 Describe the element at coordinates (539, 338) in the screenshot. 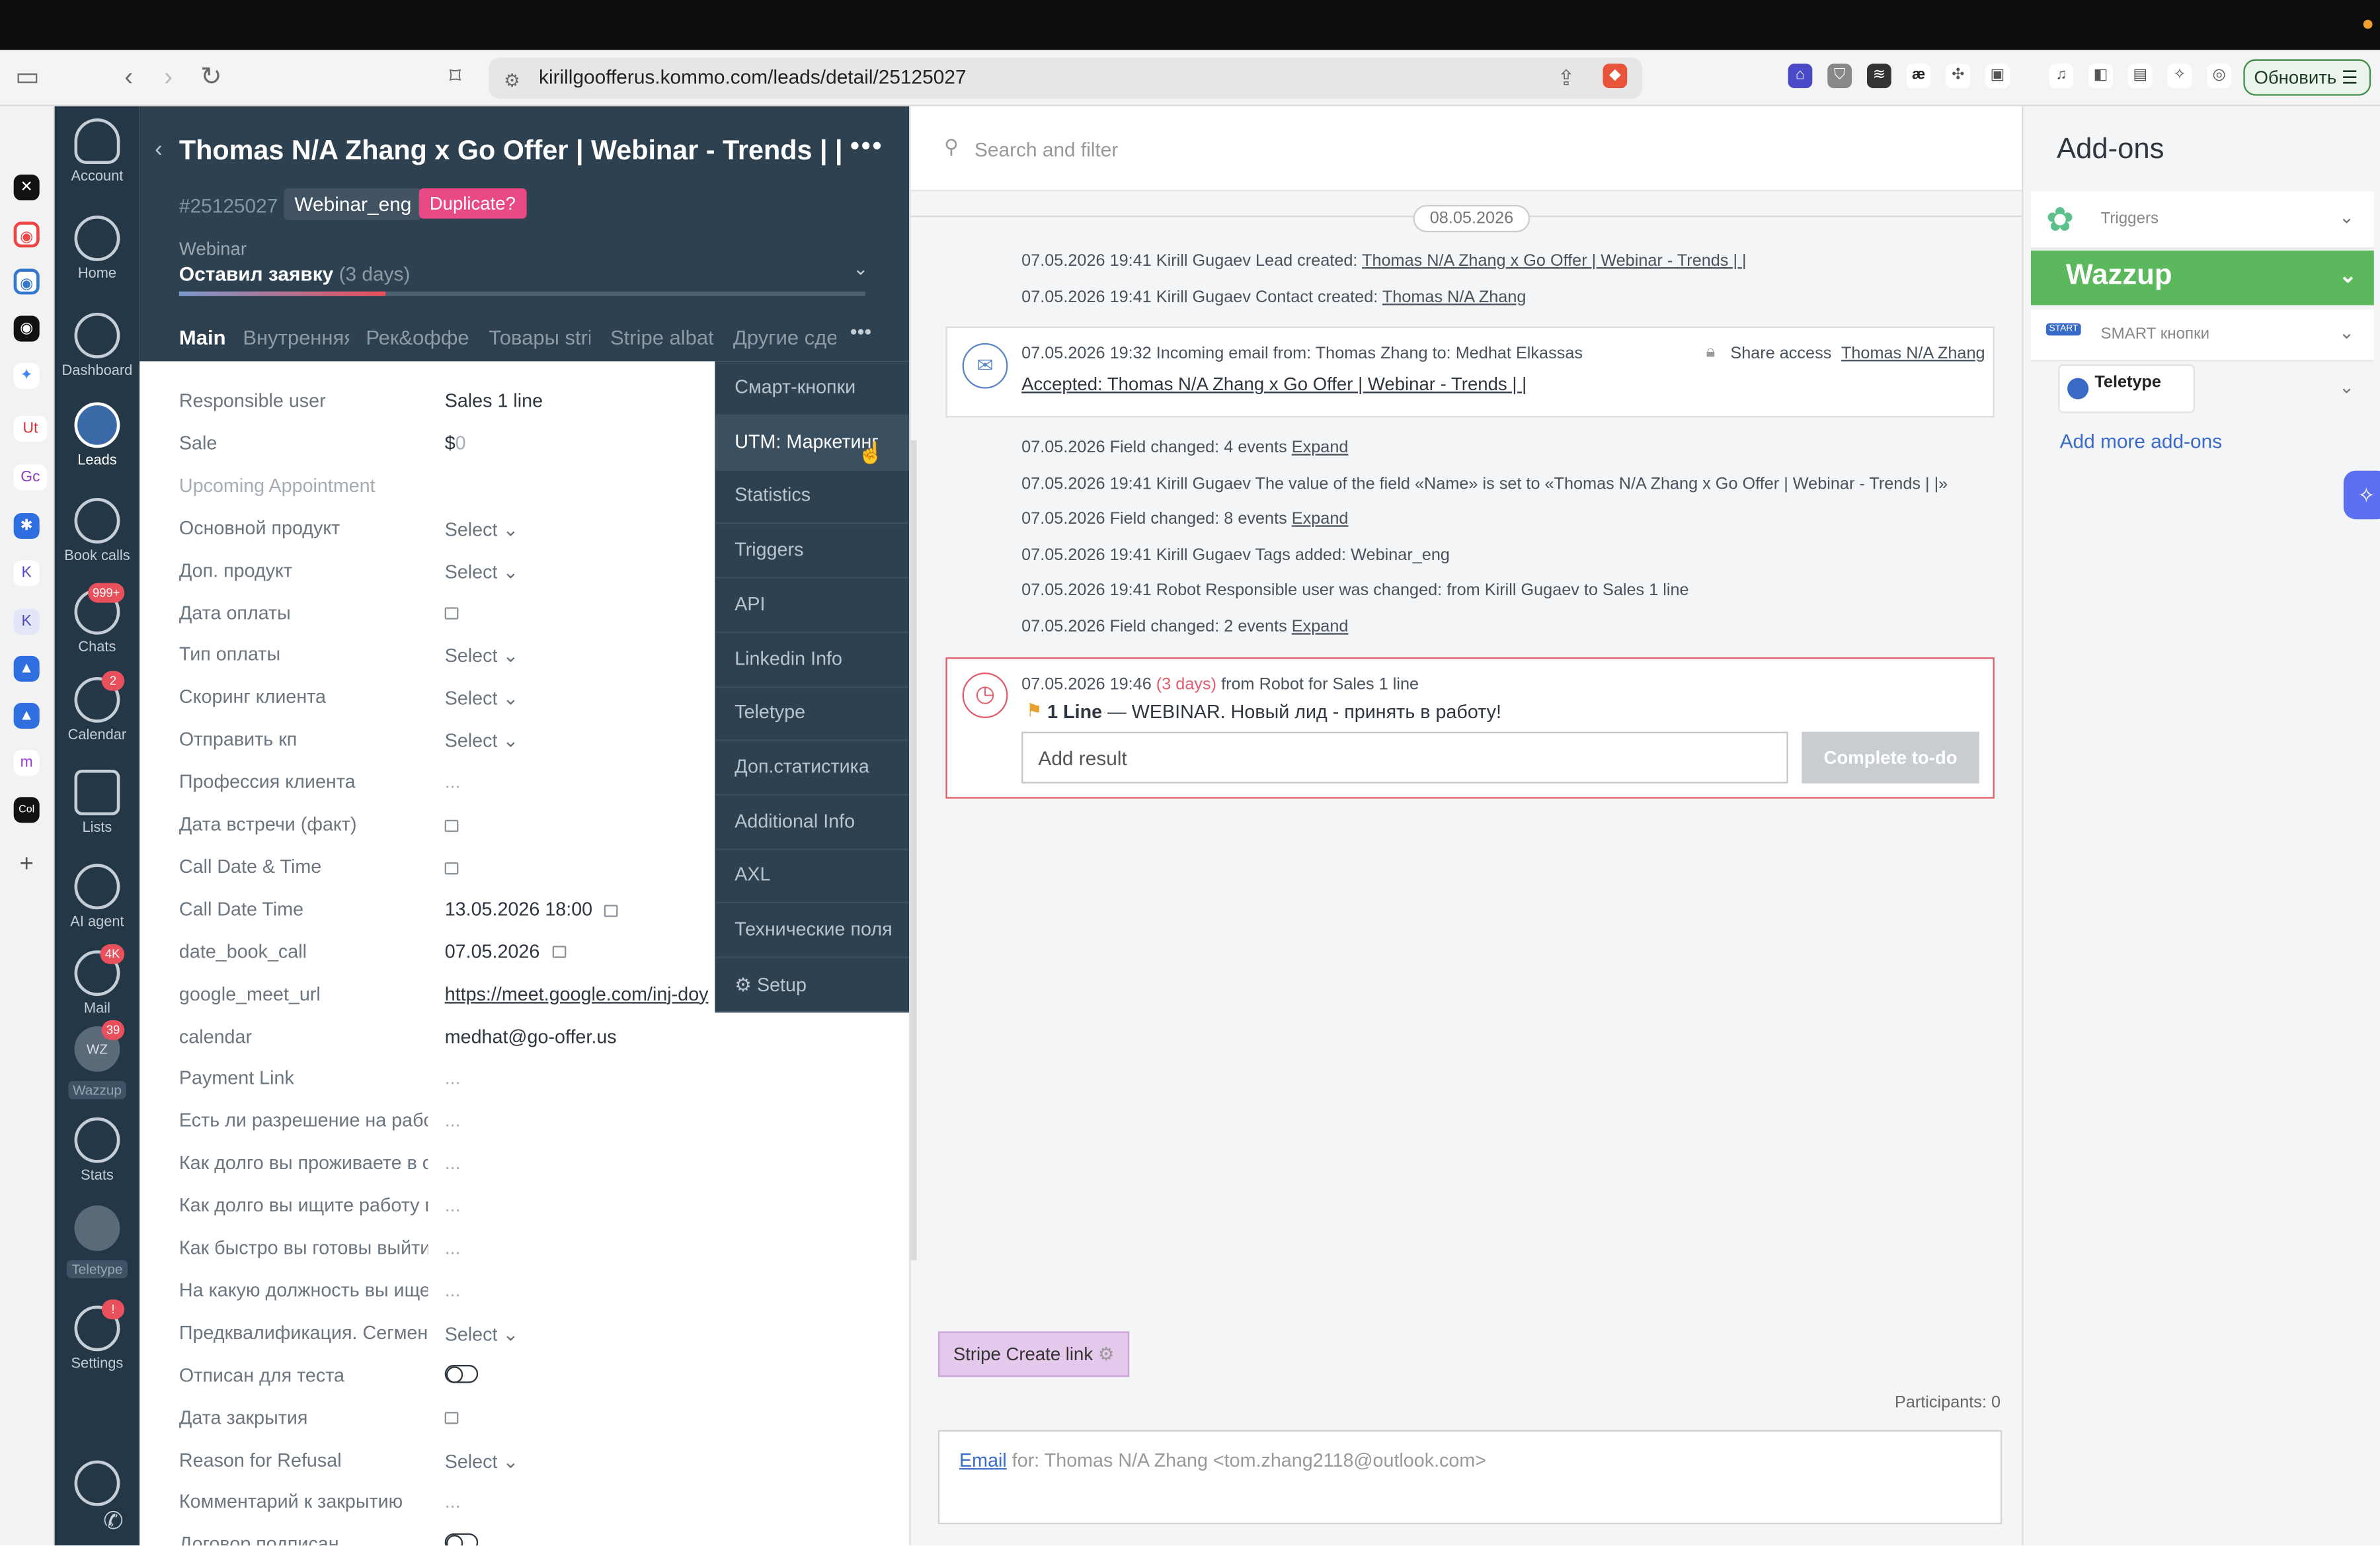

I see `tab-stripe-products: Товары stripe` at that location.